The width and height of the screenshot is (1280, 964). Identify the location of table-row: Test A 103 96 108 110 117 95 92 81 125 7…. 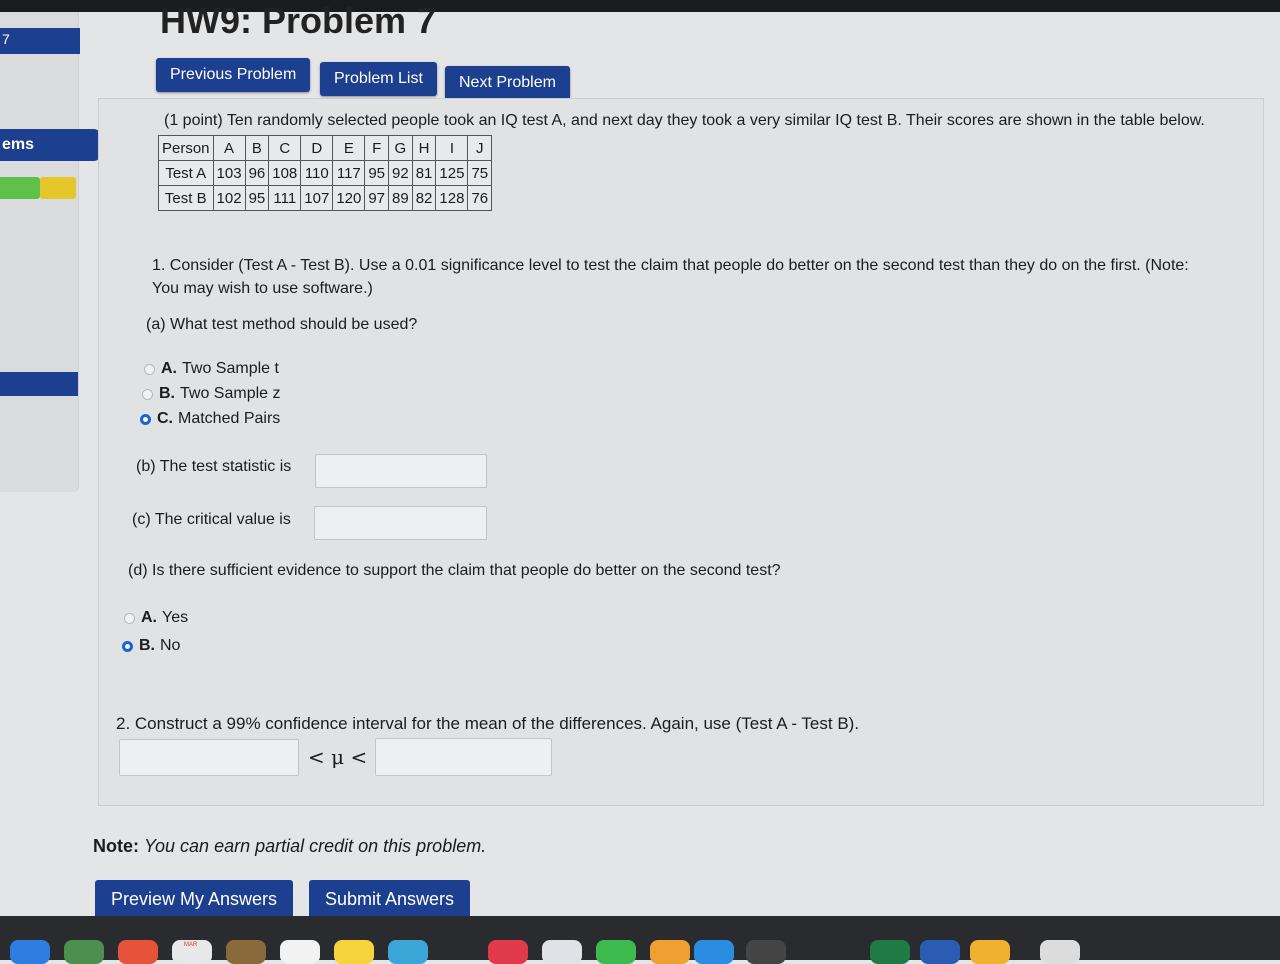
(325, 173).